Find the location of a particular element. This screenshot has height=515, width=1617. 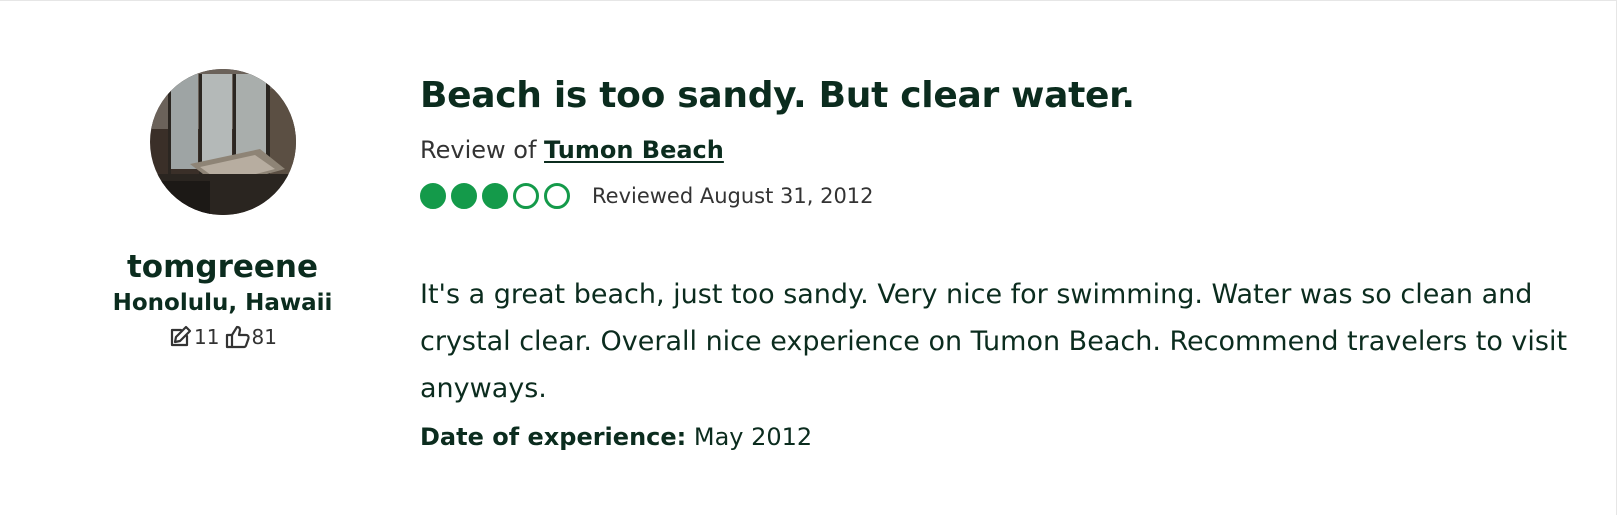

contributions-stat: 11 is located at coordinates (194, 337).